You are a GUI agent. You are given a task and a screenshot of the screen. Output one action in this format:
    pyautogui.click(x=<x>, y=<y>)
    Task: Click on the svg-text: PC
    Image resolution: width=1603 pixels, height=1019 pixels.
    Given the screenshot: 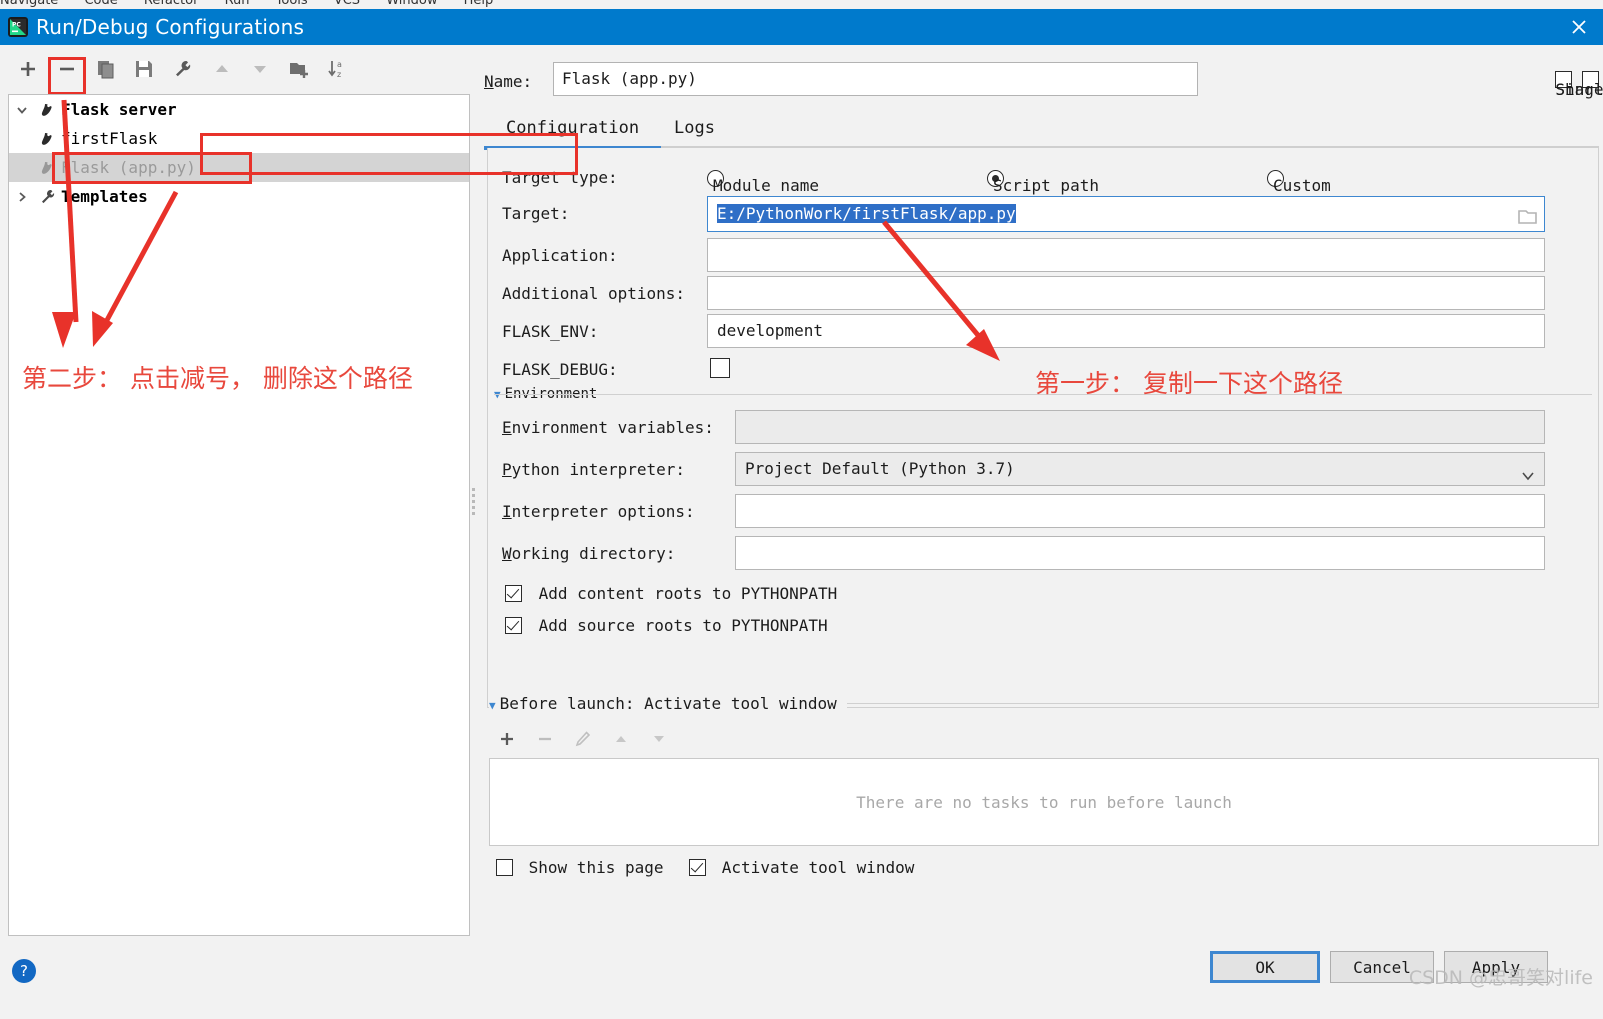 What is the action you would take?
    pyautogui.click(x=16, y=25)
    